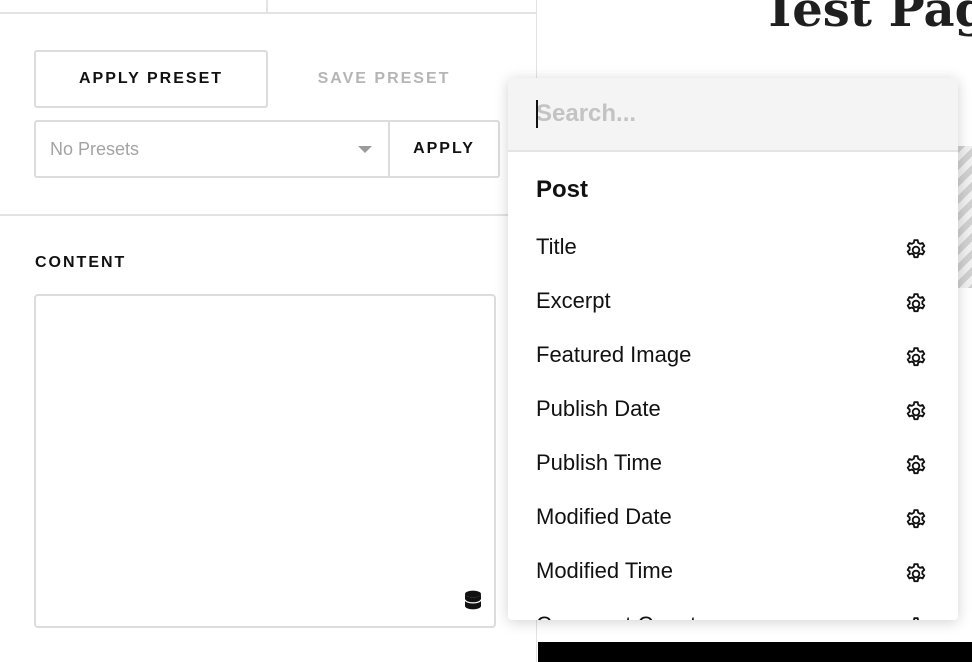 The height and width of the screenshot is (662, 972). Describe the element at coordinates (598, 408) in the screenshot. I see `list-item-label: Publish Date` at that location.